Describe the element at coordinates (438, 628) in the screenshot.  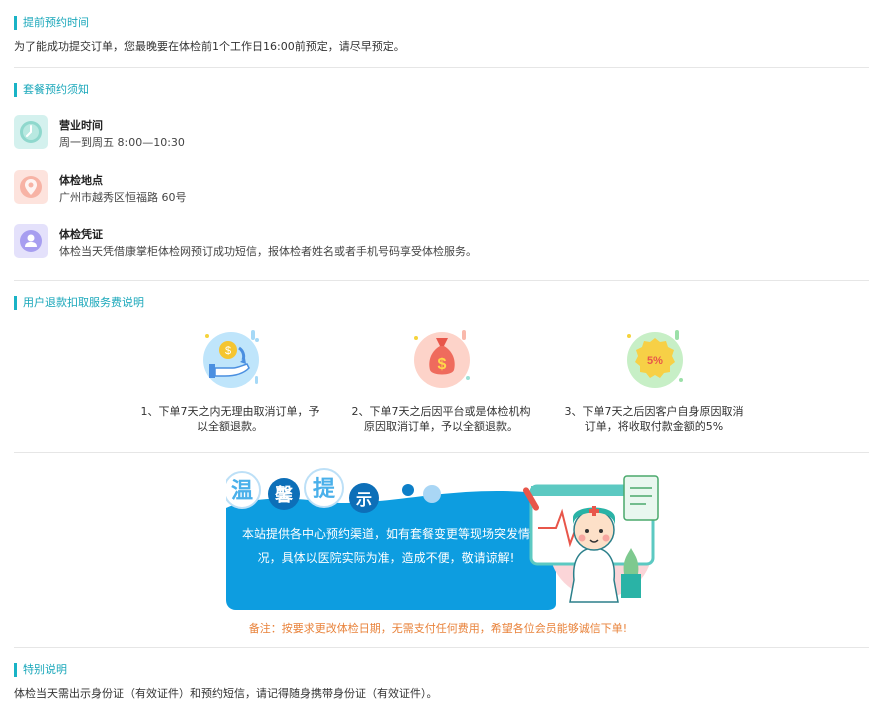
I see `remark-note: 备注：按要求更改体检日期，无需支付任何费用，希望各位会员能够诚信下单!` at that location.